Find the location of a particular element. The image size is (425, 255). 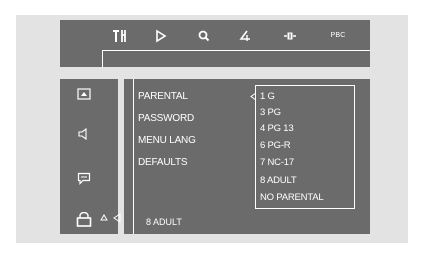

settings-icon is located at coordinates (120, 36).